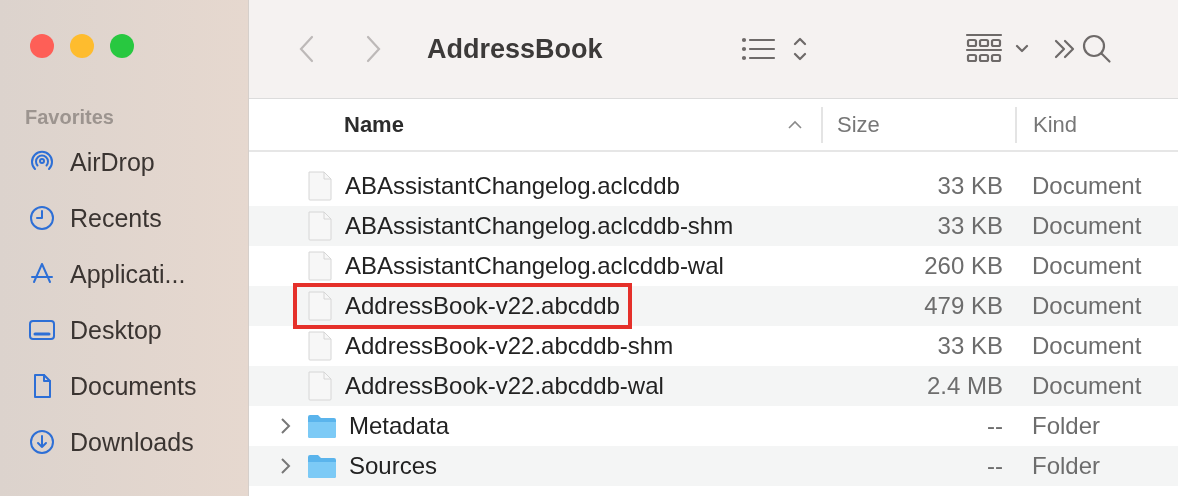  What do you see at coordinates (70, 118) in the screenshot?
I see `section-heading: Favorites` at bounding box center [70, 118].